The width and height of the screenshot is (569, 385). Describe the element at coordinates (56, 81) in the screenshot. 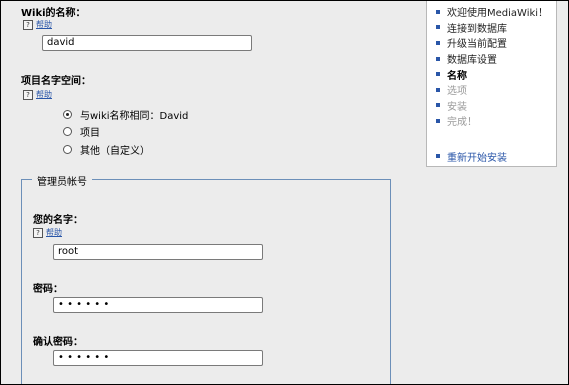

I see `namespace-label: 项目名字空间：` at that location.